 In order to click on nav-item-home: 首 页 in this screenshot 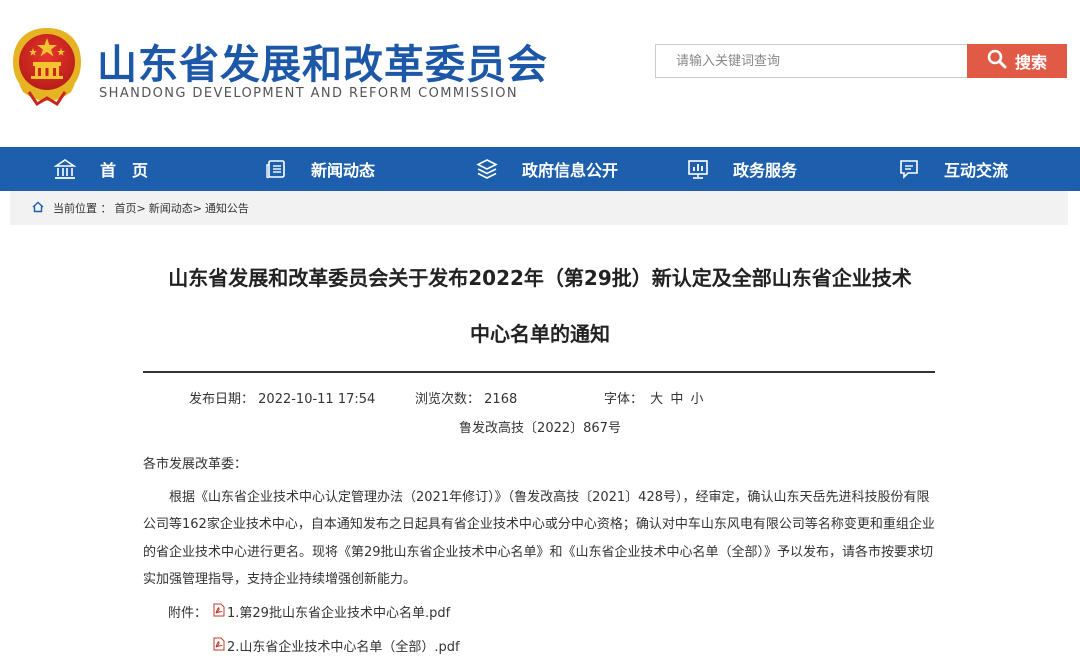, I will do `click(101, 169)`.